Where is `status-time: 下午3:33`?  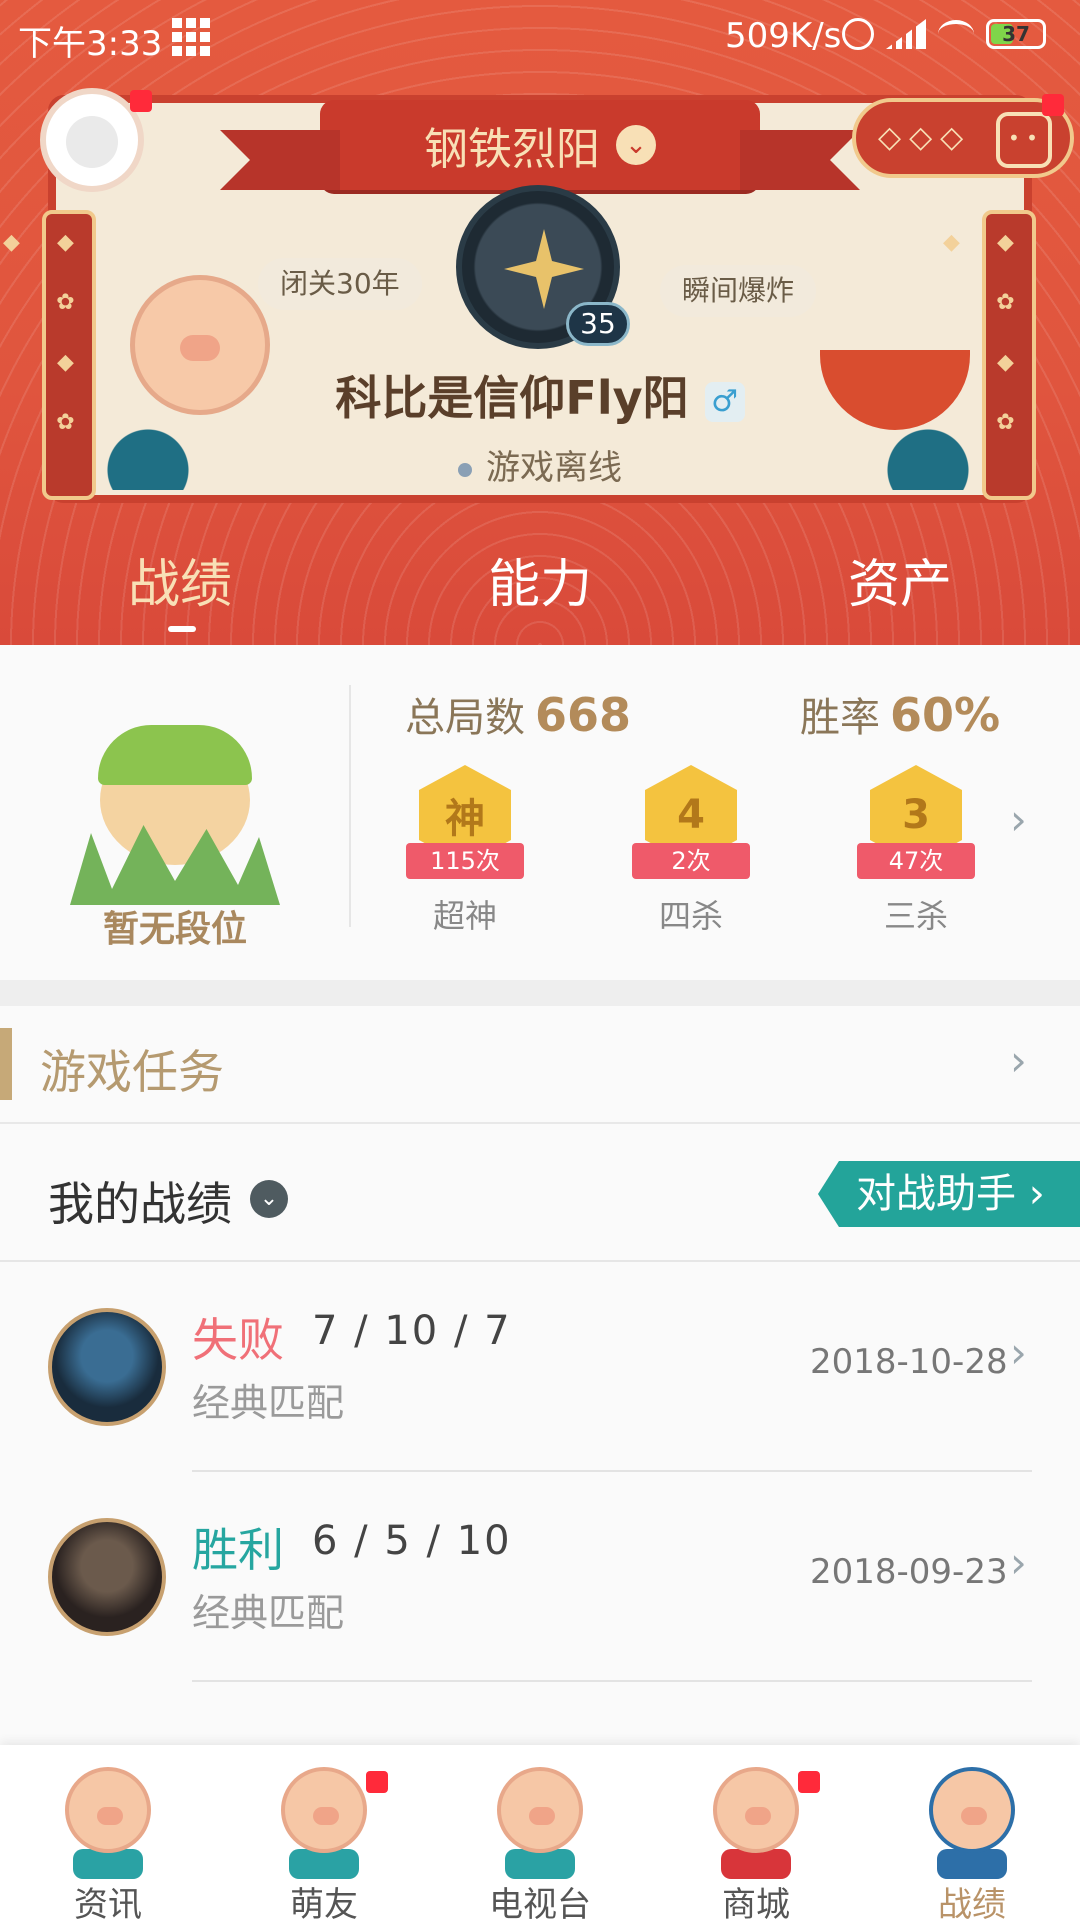 status-time: 下午3:33 is located at coordinates (90, 44).